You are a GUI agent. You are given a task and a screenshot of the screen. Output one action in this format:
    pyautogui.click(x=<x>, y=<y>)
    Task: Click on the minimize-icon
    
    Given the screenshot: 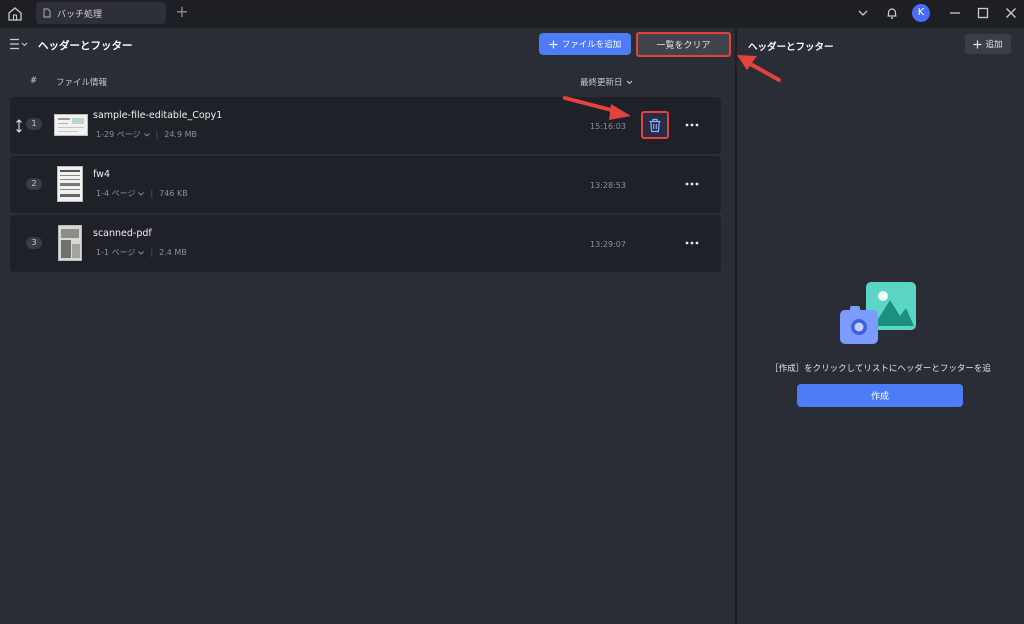 What is the action you would take?
    pyautogui.click(x=955, y=13)
    